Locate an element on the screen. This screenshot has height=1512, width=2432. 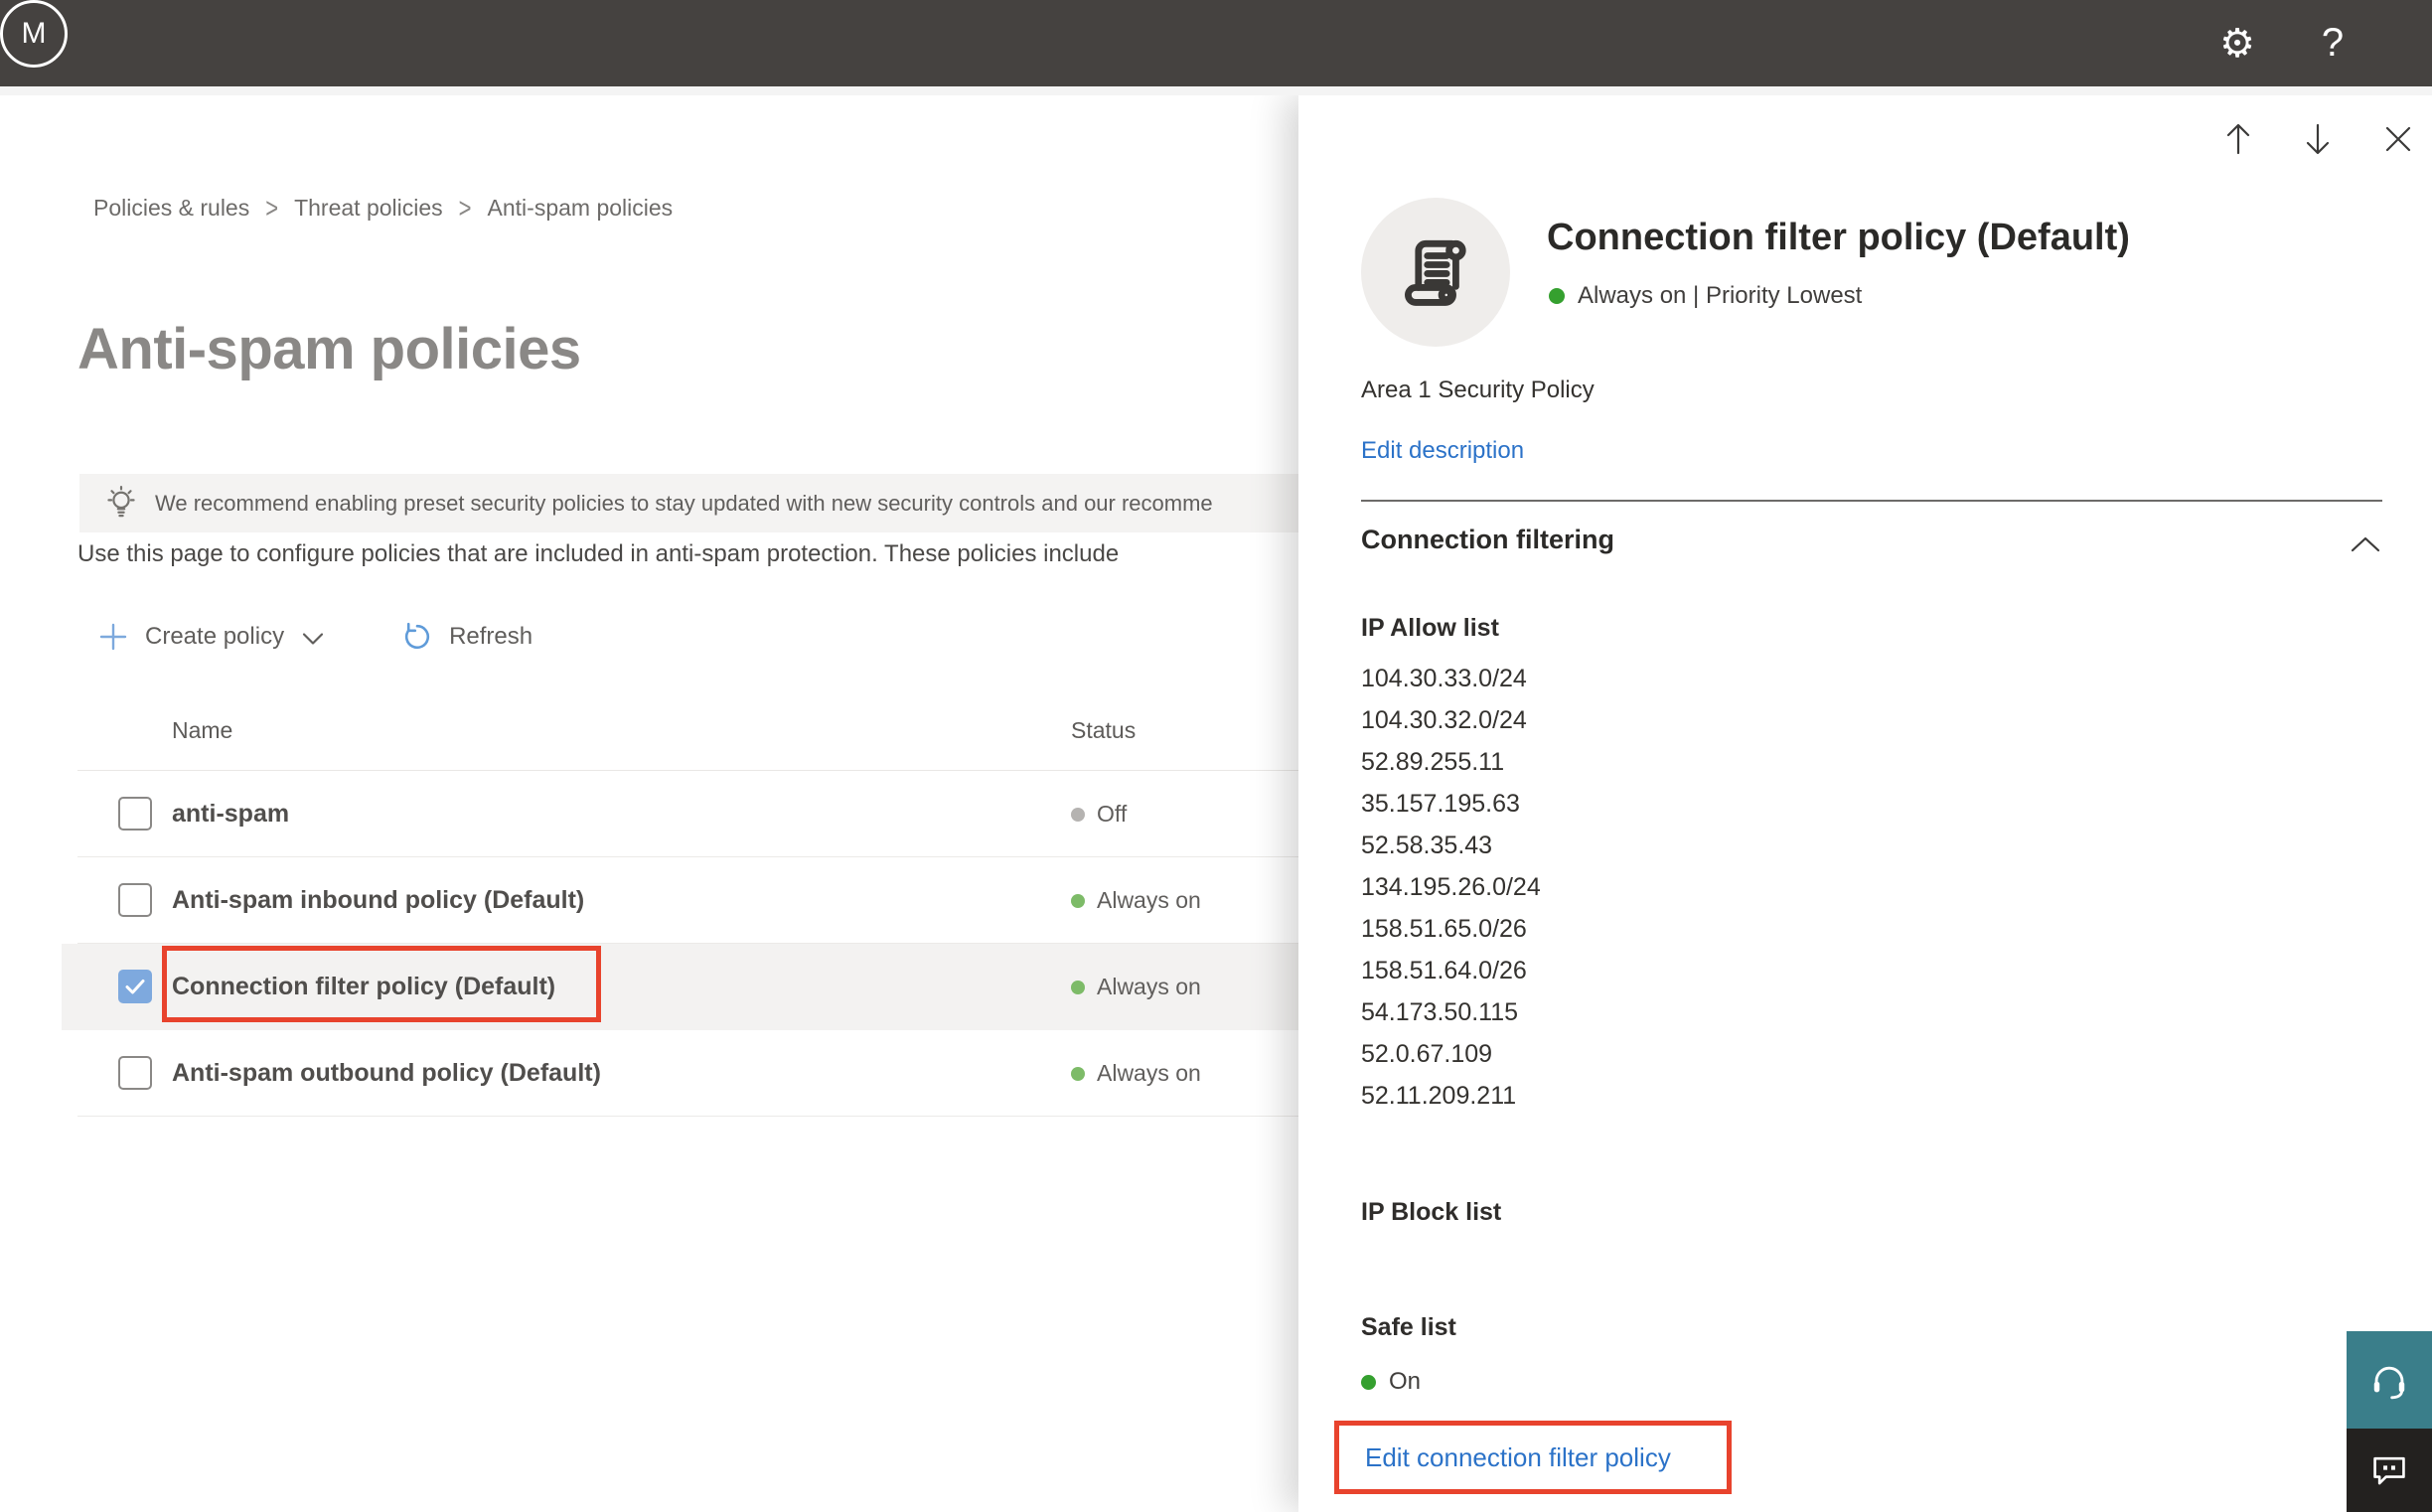
top-app-bar: ⚙ ? M is located at coordinates (1216, 43).